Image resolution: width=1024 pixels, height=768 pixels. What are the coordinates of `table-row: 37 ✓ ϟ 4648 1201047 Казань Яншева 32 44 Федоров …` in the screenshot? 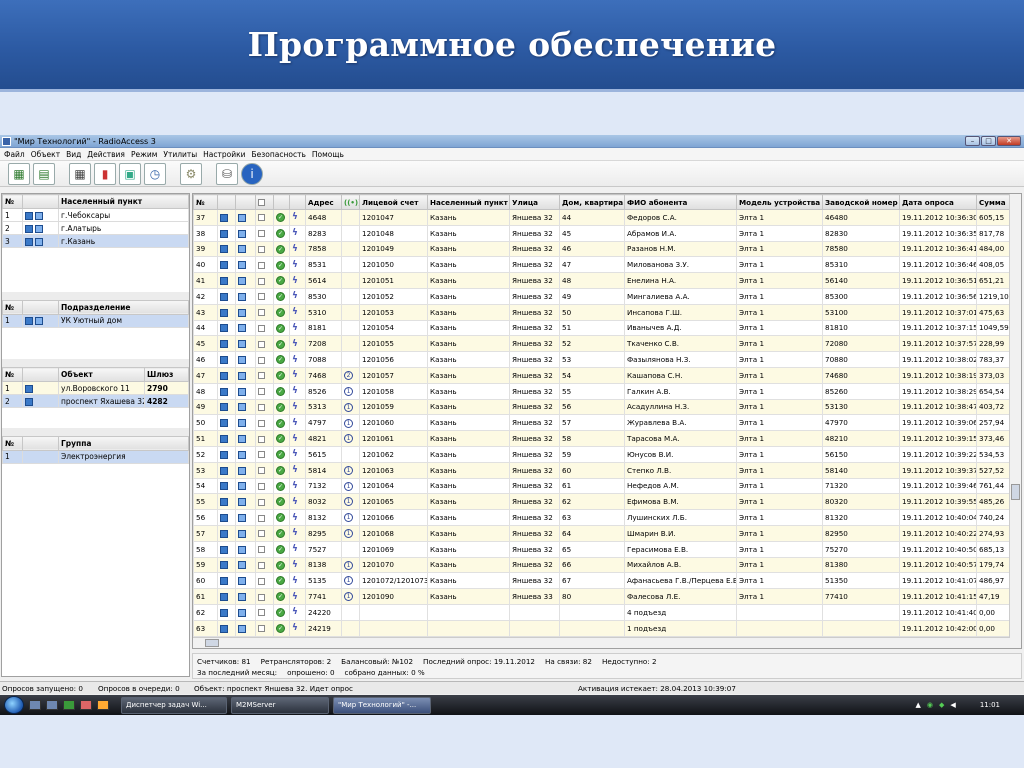 It's located at (607, 217).